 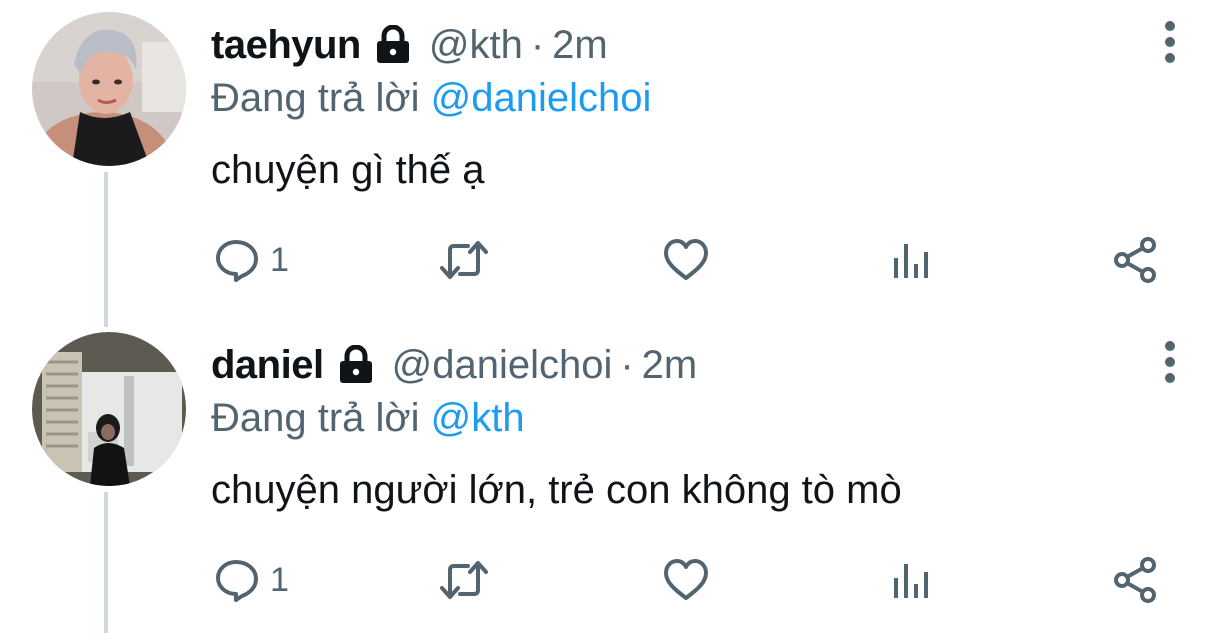 I want to click on user-handle: @danielchoi, so click(x=502, y=365).